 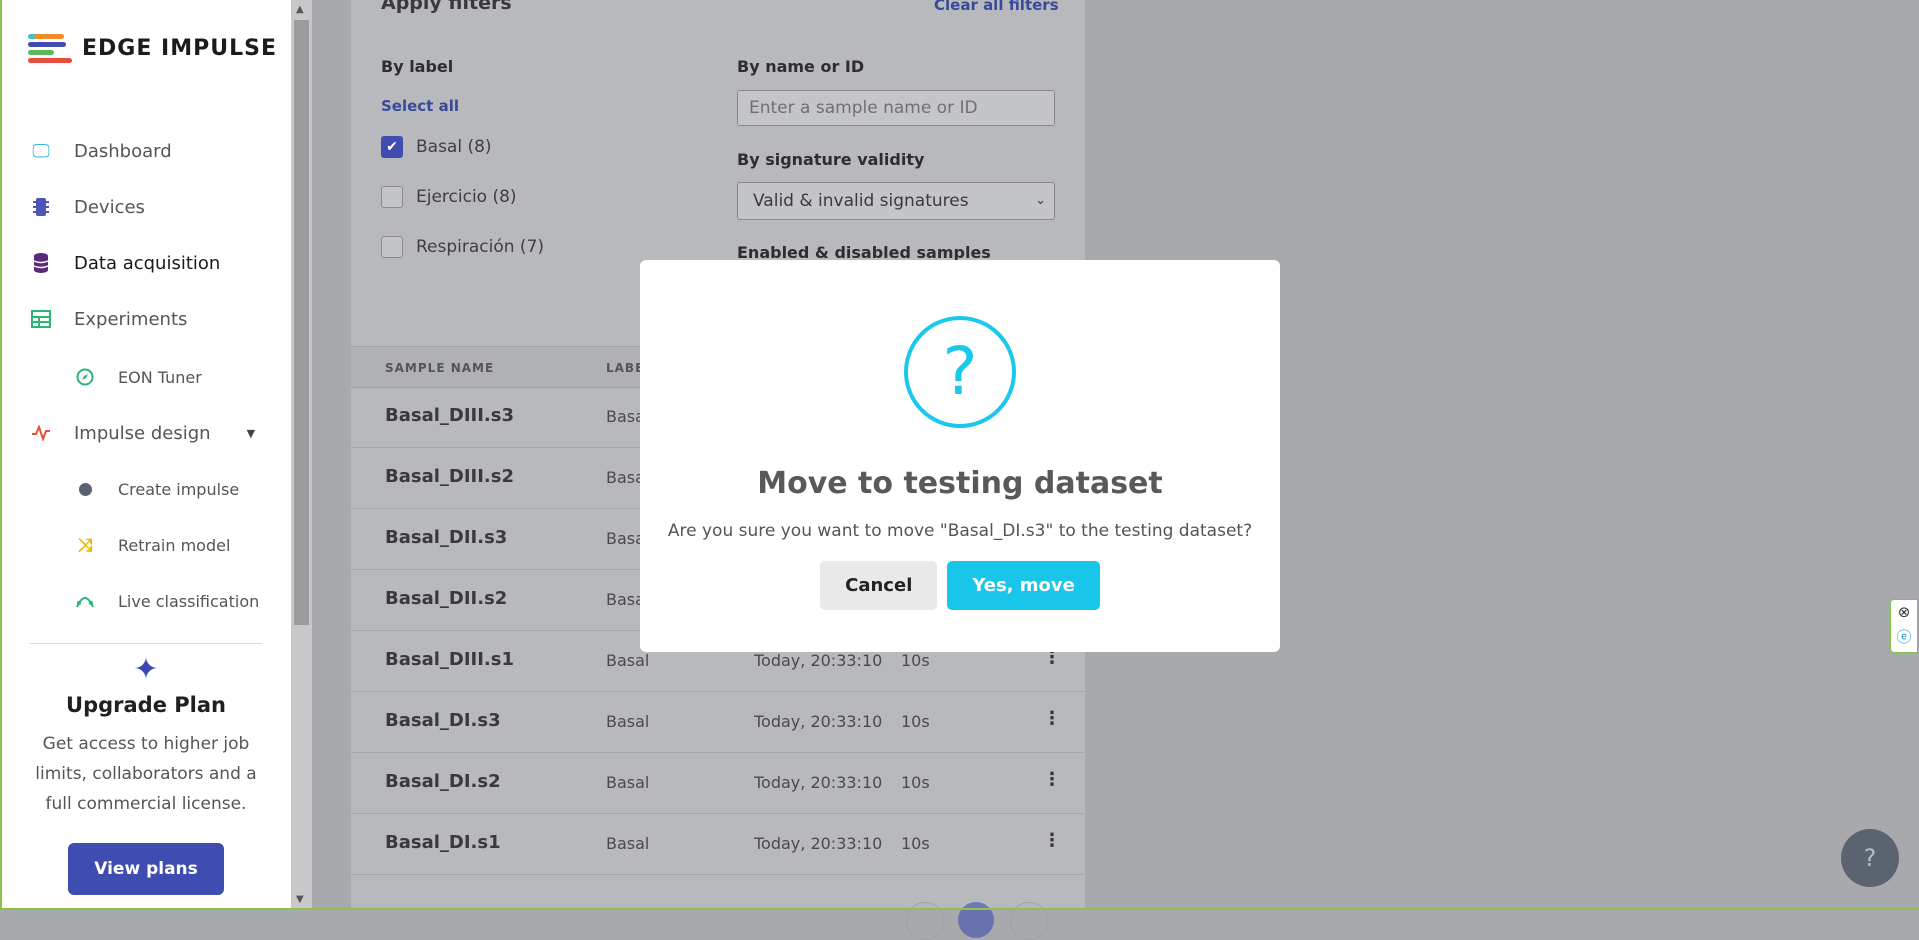 I want to click on checkbox-checked-icon: ✔, so click(x=392, y=147).